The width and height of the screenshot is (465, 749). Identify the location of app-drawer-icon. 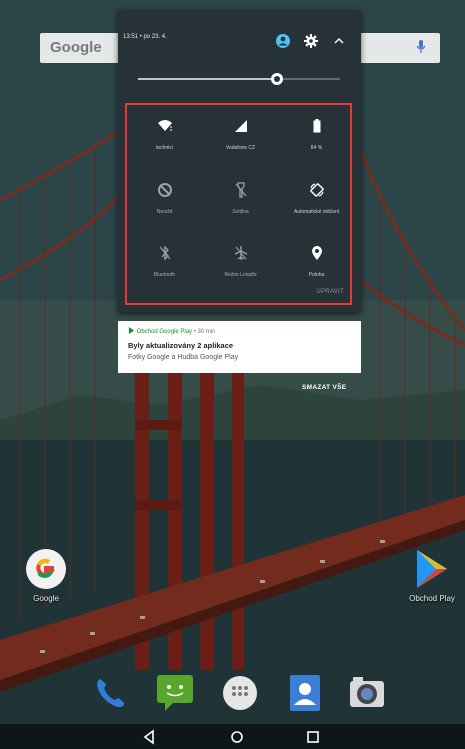
(240, 693).